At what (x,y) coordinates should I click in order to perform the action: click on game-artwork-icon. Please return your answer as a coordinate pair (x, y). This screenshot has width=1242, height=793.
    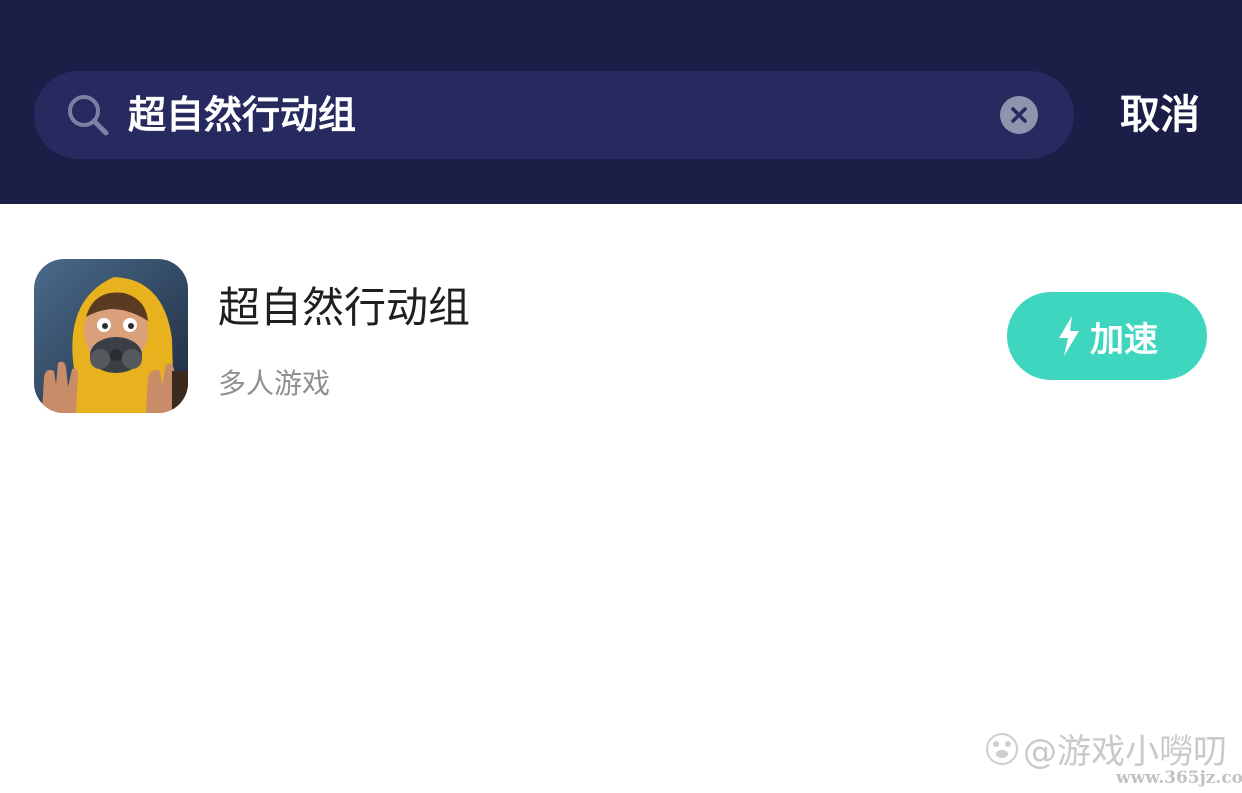
    Looking at the image, I should click on (111, 336).